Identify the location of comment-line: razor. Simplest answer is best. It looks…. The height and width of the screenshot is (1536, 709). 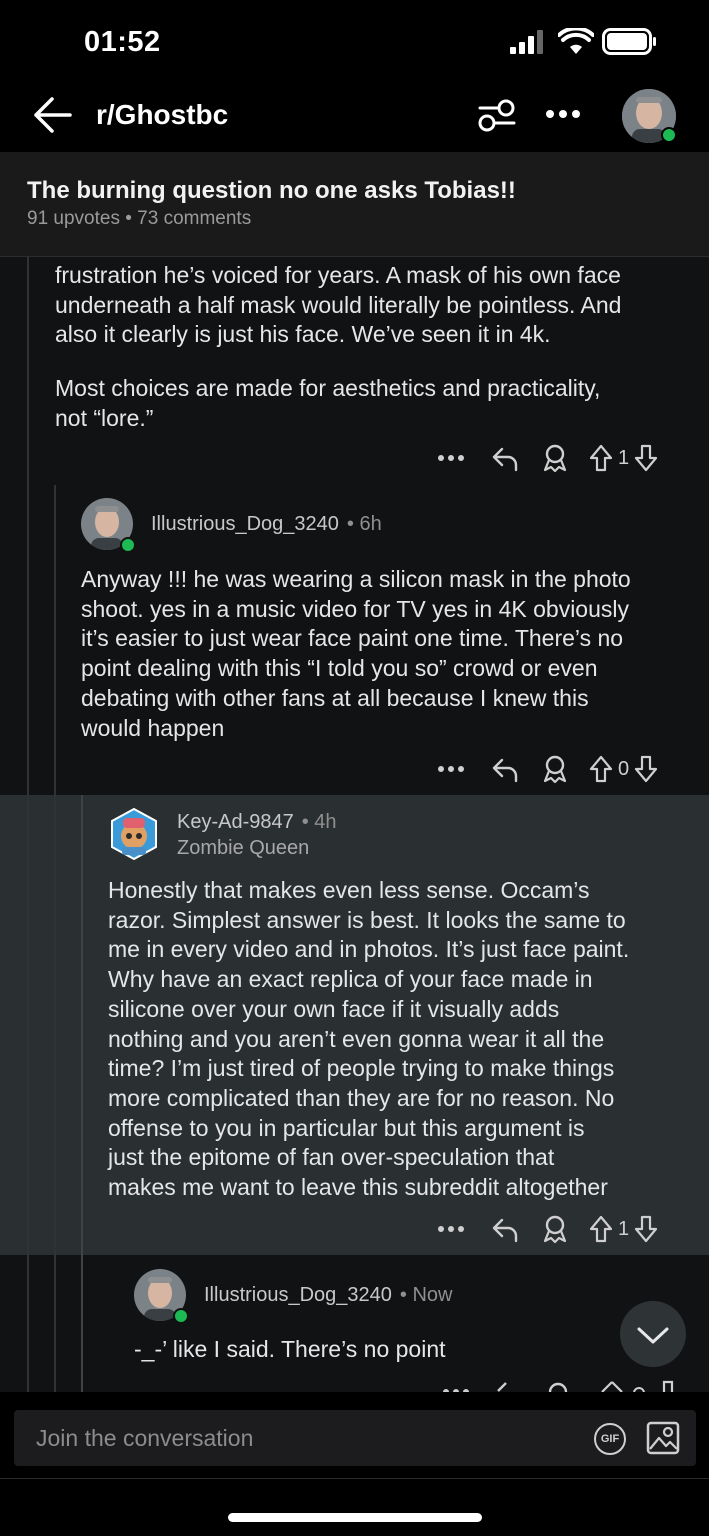
(367, 919).